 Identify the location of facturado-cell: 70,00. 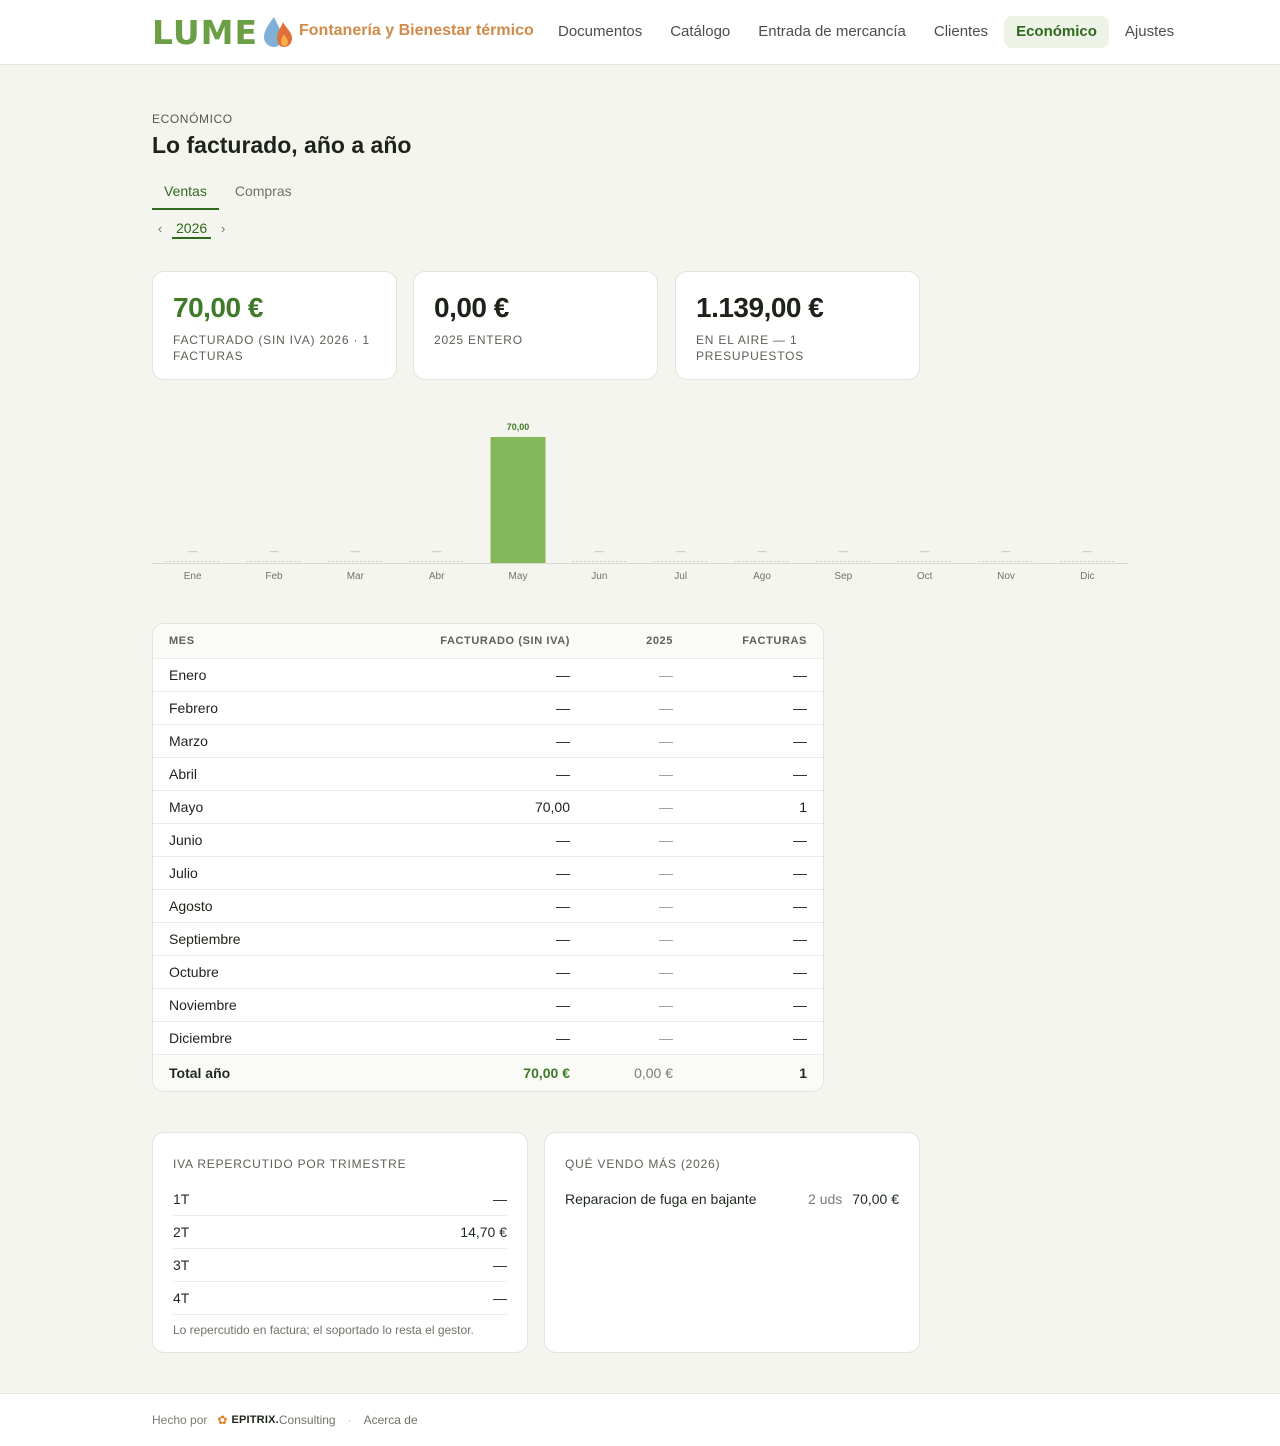
(552, 807).